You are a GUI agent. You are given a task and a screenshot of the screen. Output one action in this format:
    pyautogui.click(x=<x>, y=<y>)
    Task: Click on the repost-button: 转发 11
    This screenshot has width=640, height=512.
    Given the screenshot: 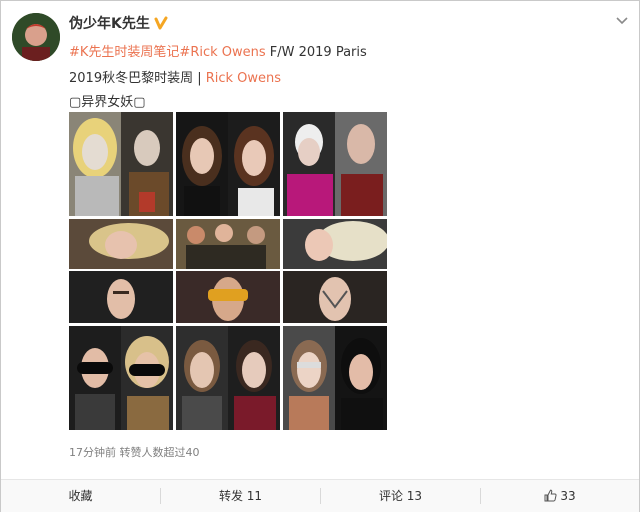 What is the action you would take?
    pyautogui.click(x=240, y=496)
    